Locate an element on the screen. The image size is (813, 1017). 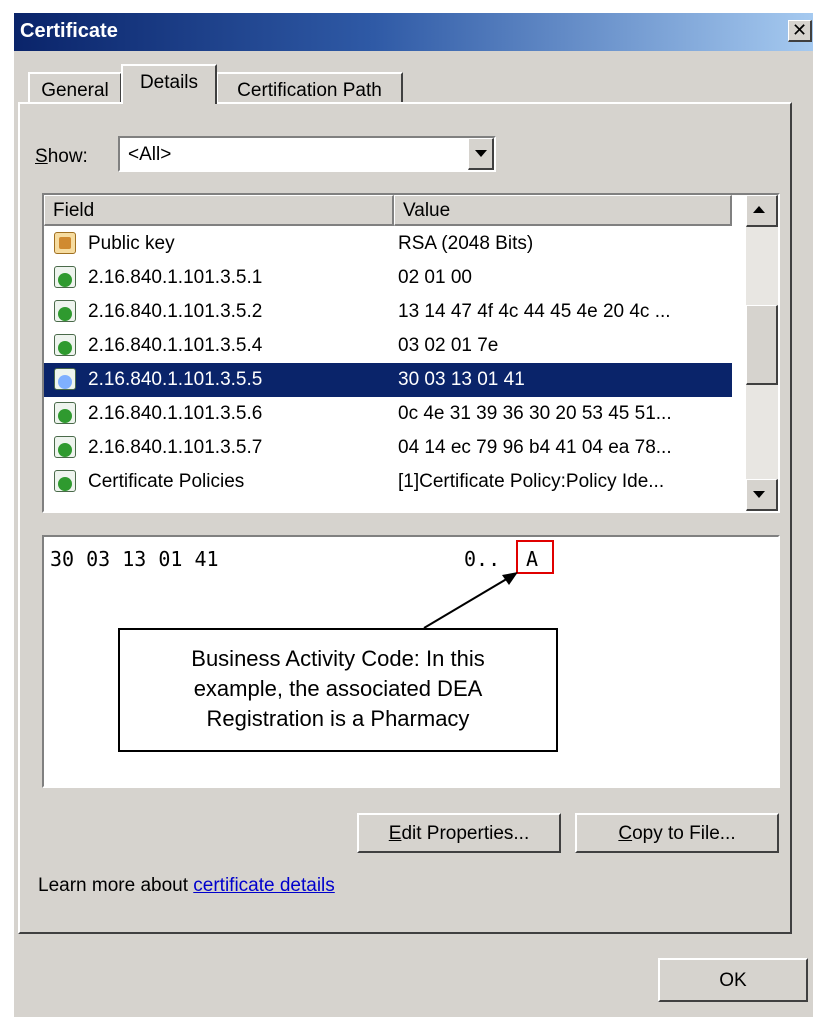
tab-certification-path-label: Certification Path is located at coordinates (309, 90).